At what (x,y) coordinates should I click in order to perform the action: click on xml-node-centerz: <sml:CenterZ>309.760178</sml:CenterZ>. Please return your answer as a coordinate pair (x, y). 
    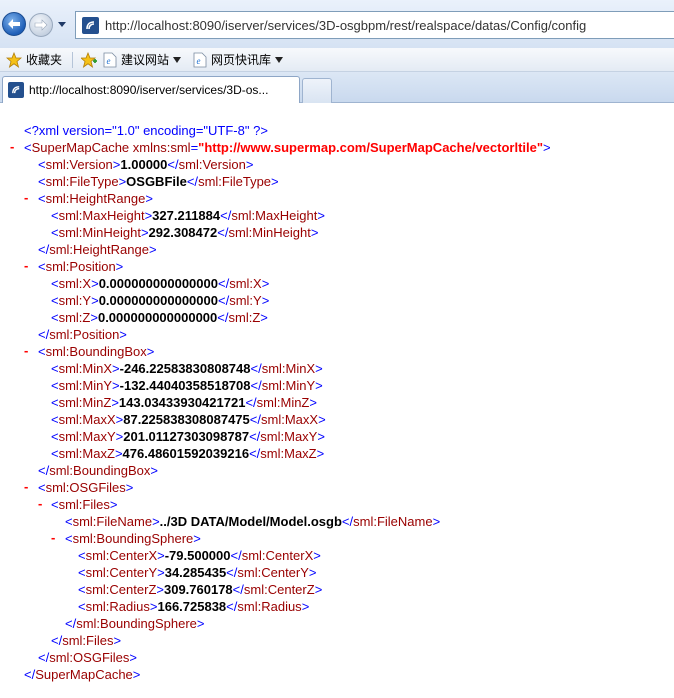
    Looking at the image, I should click on (200, 589).